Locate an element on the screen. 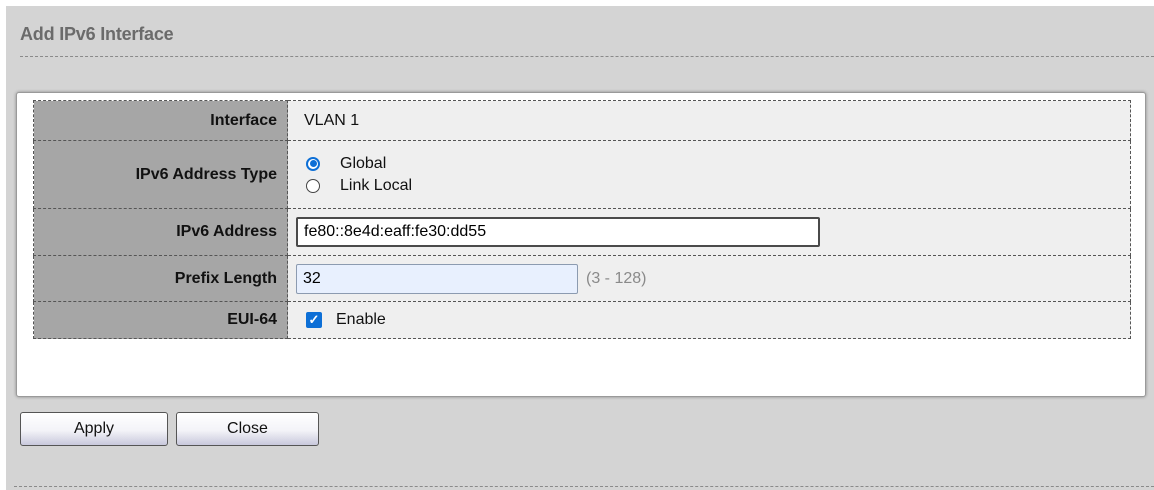  form-row-address-type: IPv6 Address Type Global Link Local is located at coordinates (582, 174).